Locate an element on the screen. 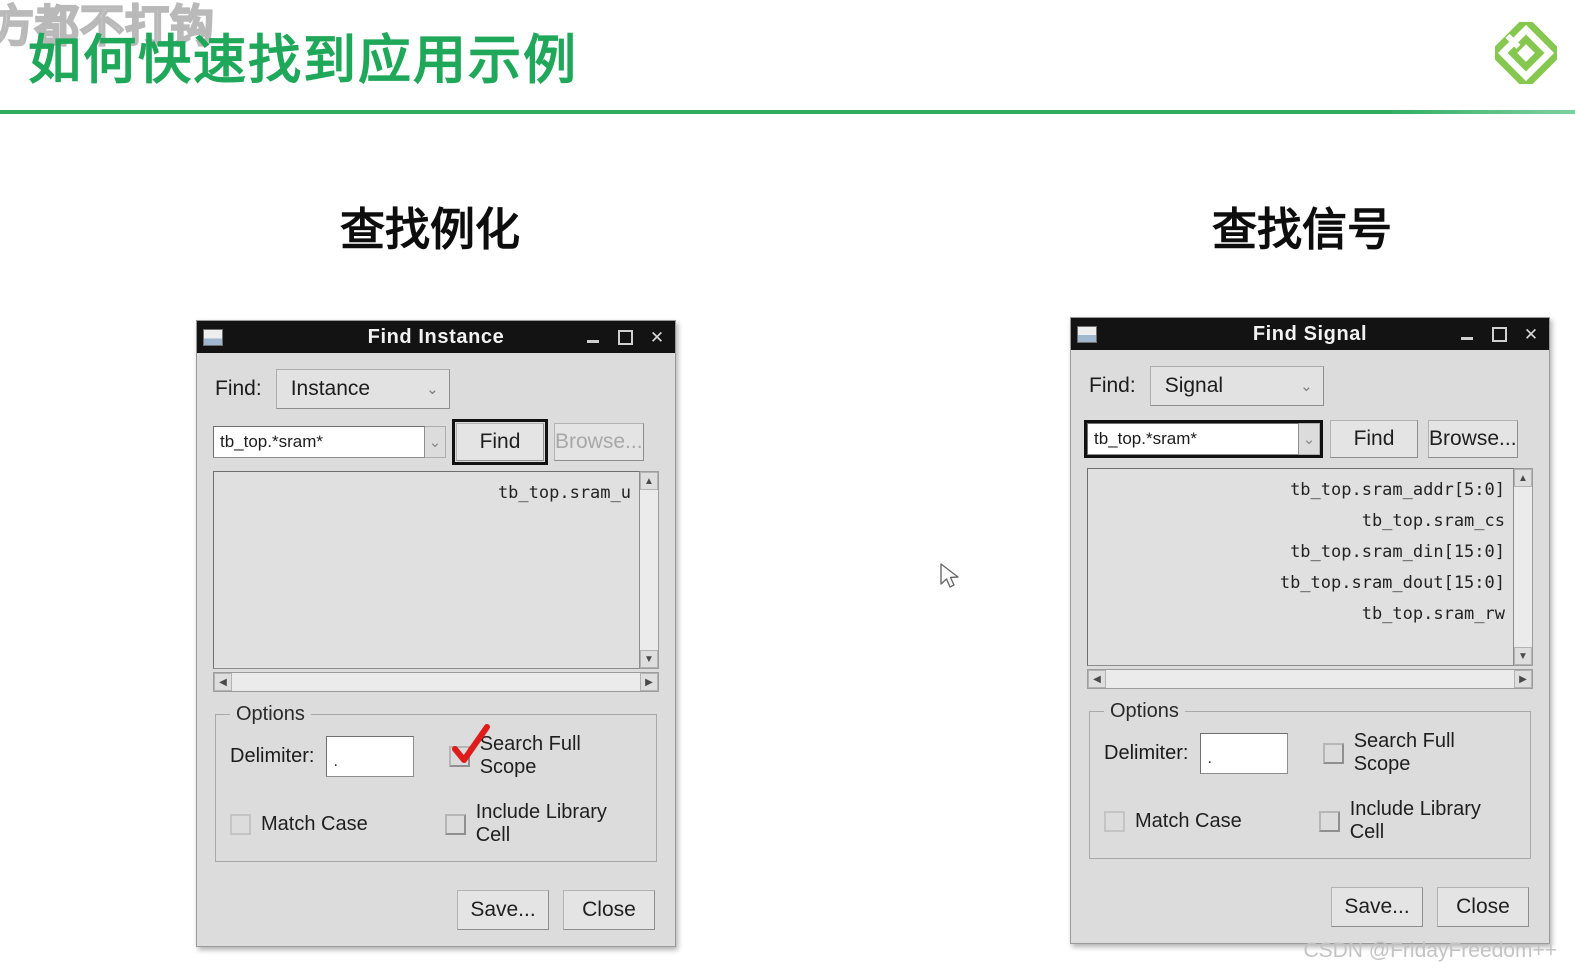 This screenshot has width=1575, height=973. find-type-row: Find: Instance ⌄ is located at coordinates (439, 389).